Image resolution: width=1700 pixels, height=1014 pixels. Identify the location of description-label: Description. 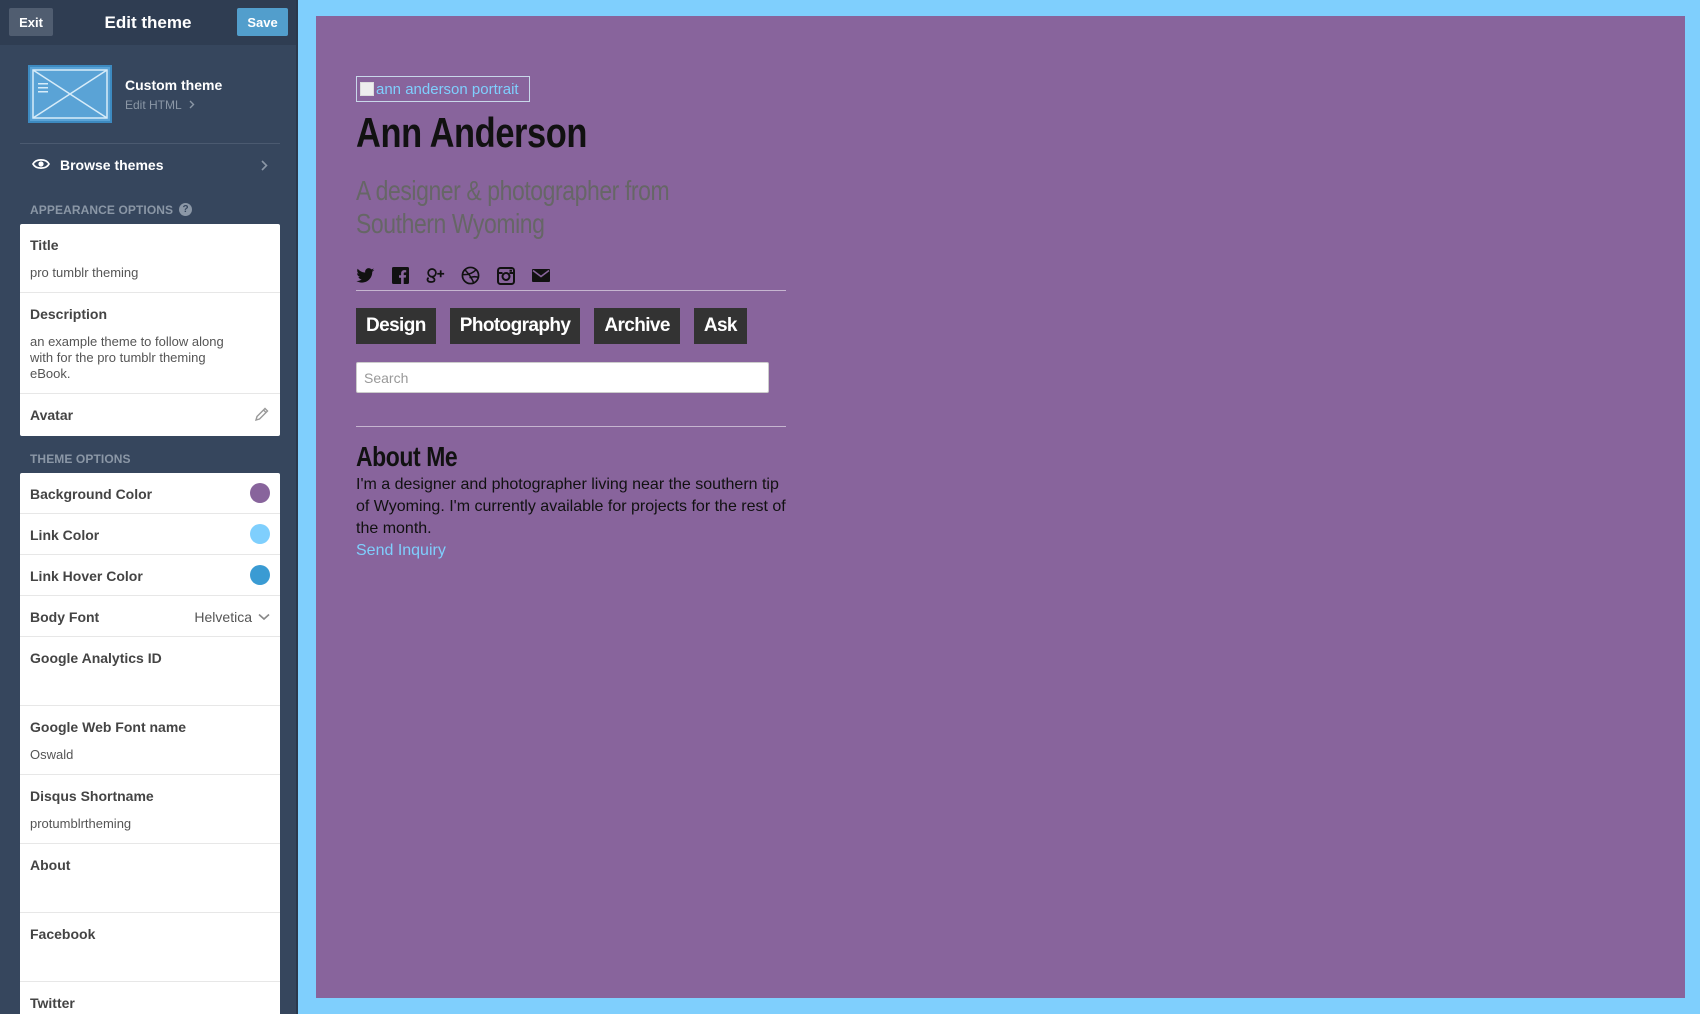
(69, 314).